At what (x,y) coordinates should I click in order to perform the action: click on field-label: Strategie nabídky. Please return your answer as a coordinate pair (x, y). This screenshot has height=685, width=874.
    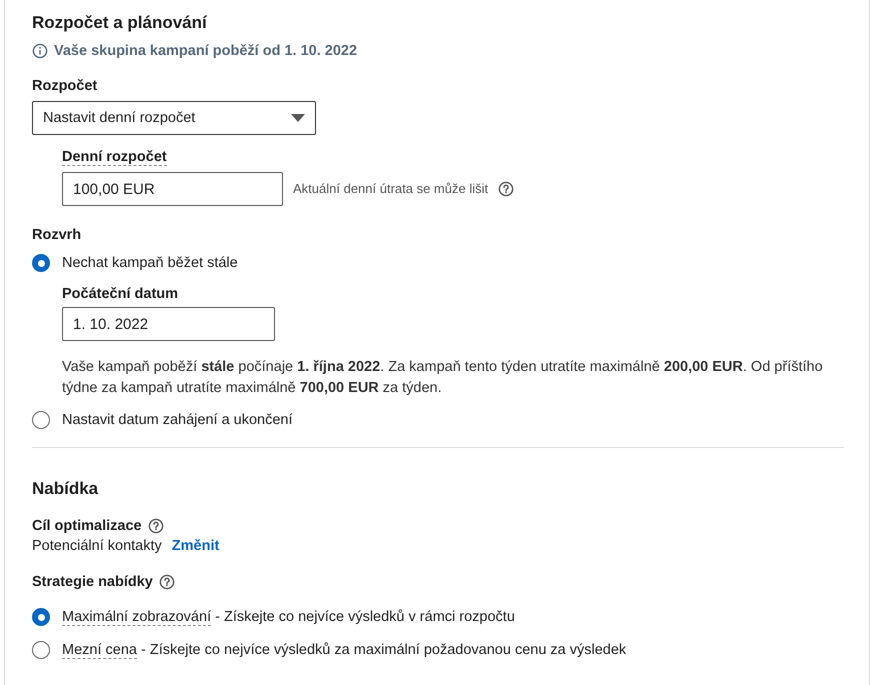
    Looking at the image, I should click on (92, 582).